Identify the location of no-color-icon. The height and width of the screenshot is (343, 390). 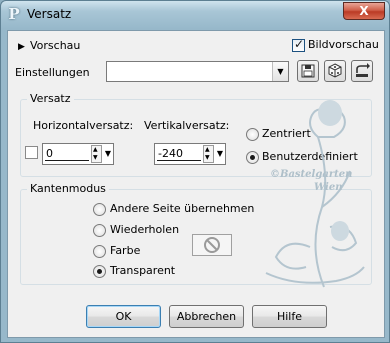
(212, 245).